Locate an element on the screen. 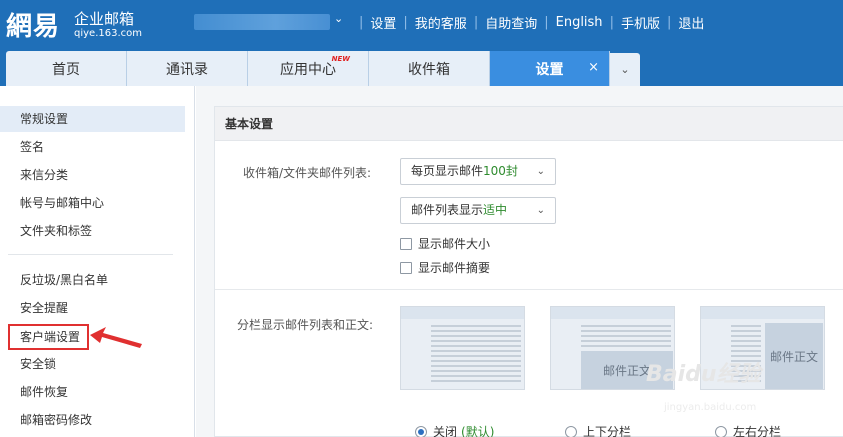  sidebar-divider is located at coordinates (90, 254).